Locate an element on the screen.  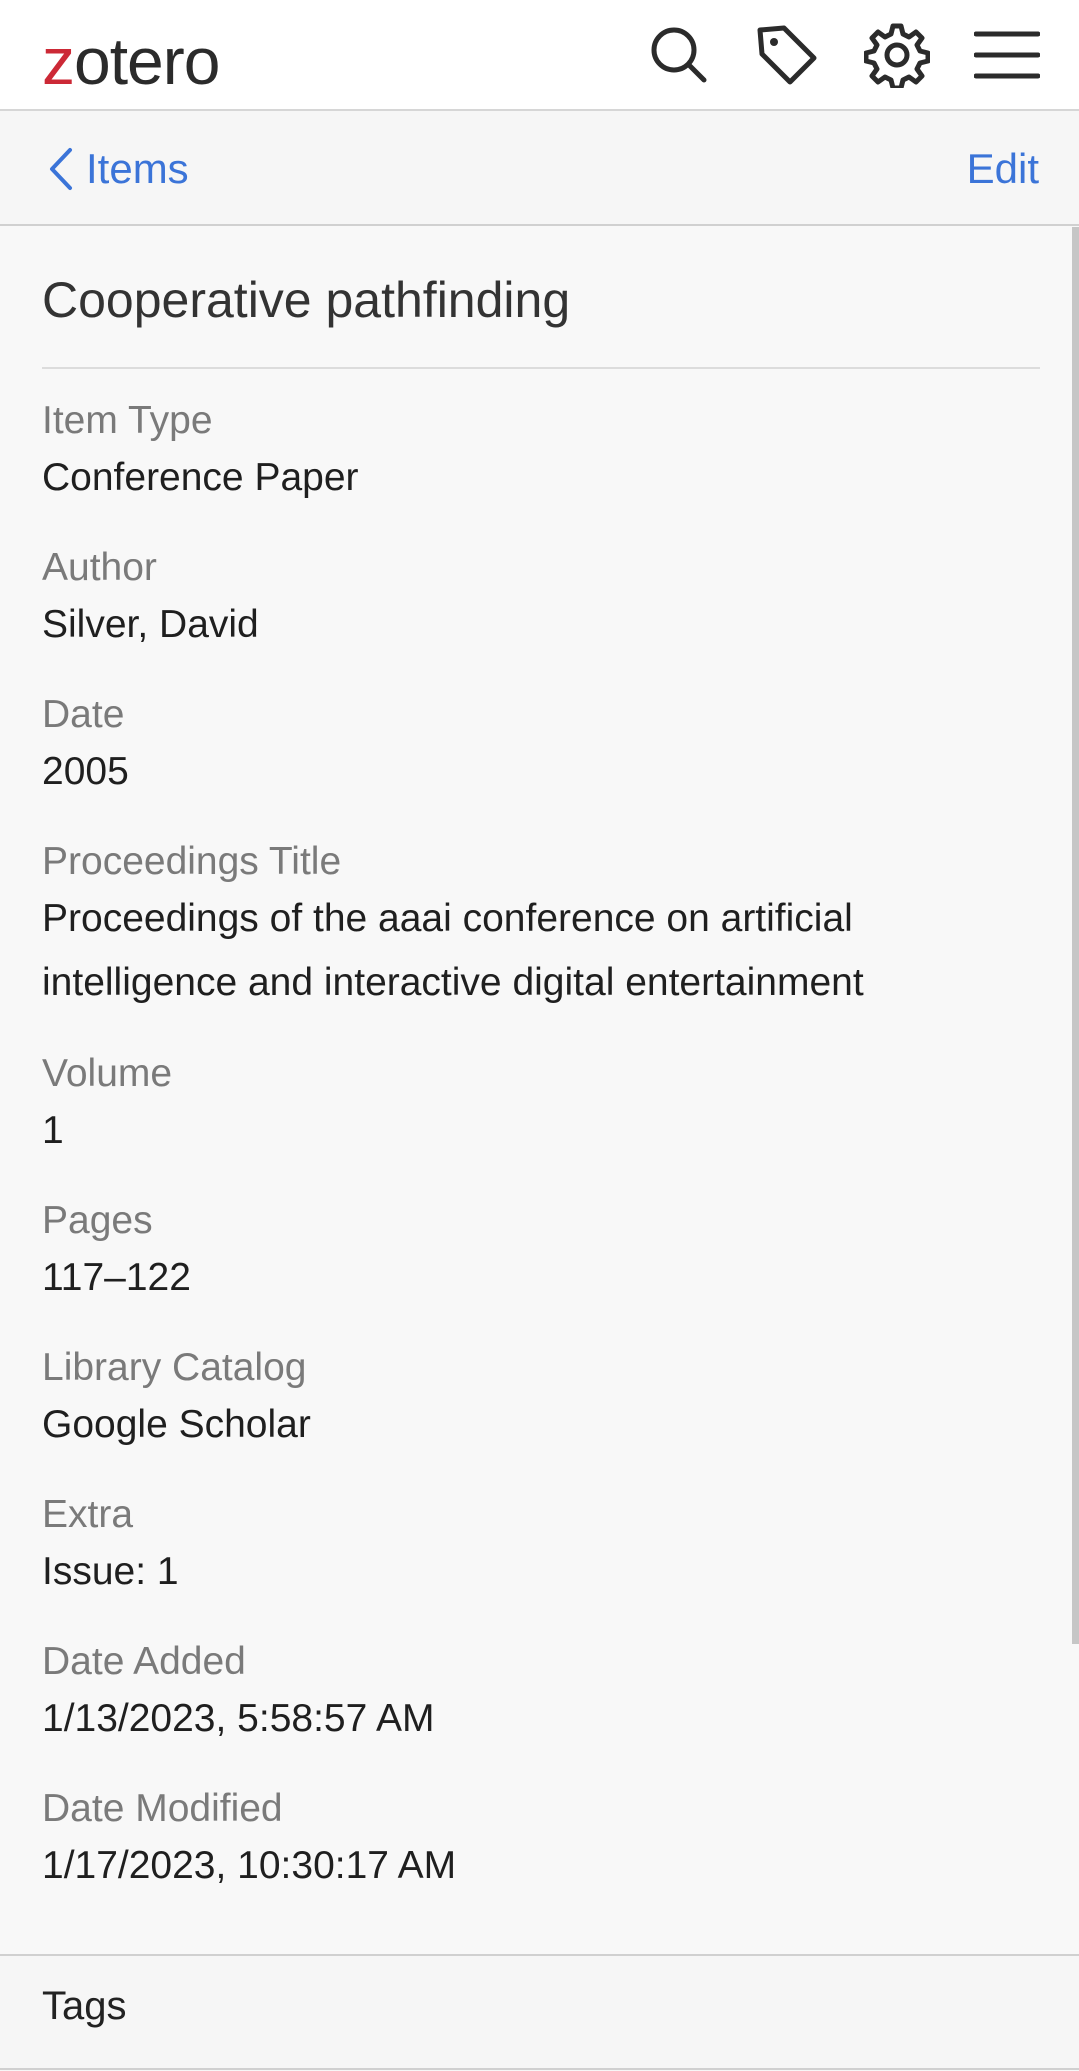
field-pages: Pages 117–122 is located at coordinates (542, 1253).